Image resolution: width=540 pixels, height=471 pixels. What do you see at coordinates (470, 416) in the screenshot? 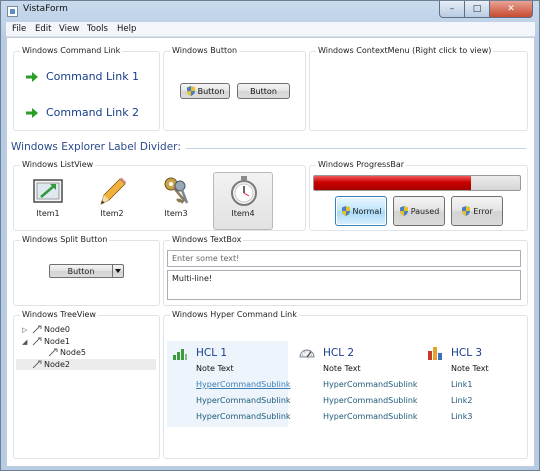
I see `hcl-3-link-3: Link3` at bounding box center [470, 416].